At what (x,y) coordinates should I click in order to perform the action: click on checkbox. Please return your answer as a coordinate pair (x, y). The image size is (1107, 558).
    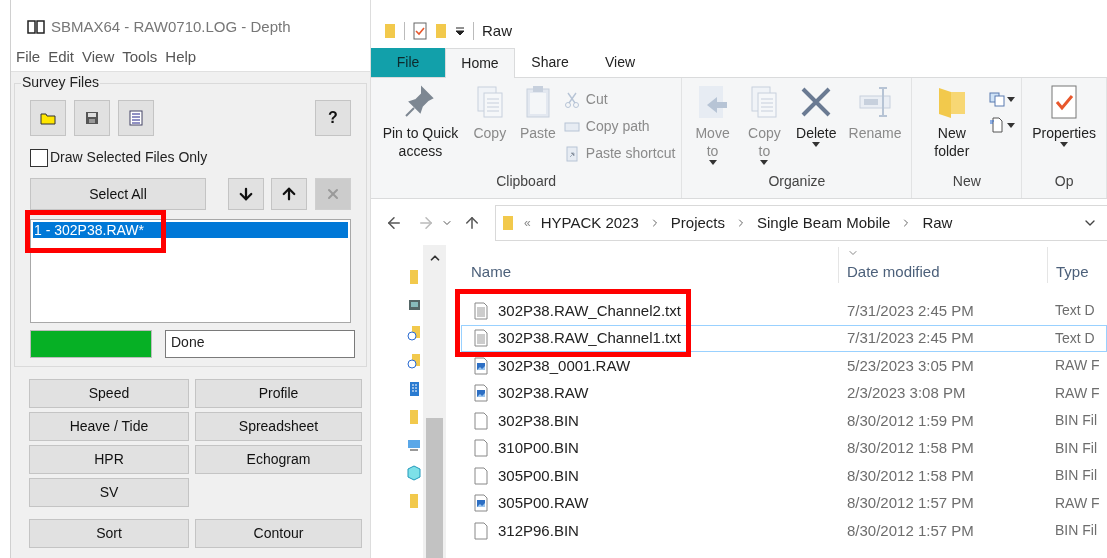
    Looking at the image, I should click on (39, 157).